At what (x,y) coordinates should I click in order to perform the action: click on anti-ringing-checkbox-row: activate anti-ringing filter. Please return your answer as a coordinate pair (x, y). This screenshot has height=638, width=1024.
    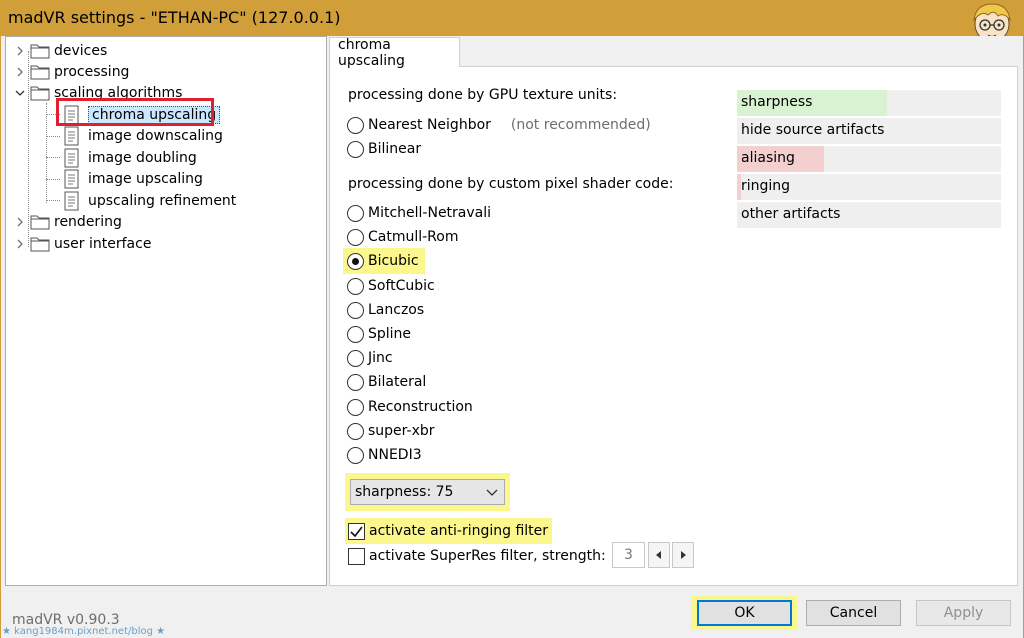
    Looking at the image, I should click on (449, 531).